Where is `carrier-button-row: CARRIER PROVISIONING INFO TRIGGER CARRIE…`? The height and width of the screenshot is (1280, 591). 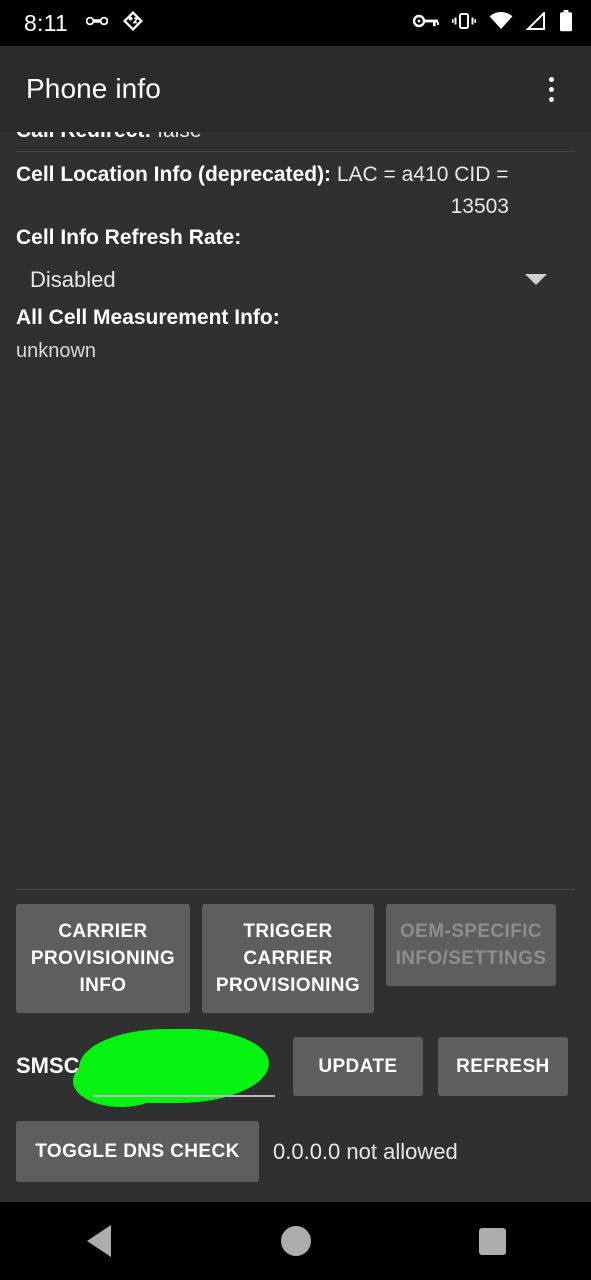 carrier-button-row: CARRIER PROVISIONING INFO TRIGGER CARRIE… is located at coordinates (295, 951).